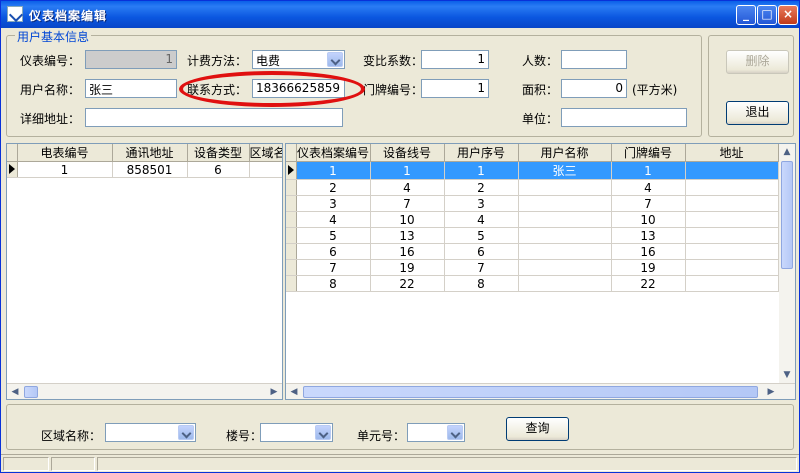 Image resolution: width=800 pixels, height=473 pixels. I want to click on delete-button: 删除, so click(757, 62).